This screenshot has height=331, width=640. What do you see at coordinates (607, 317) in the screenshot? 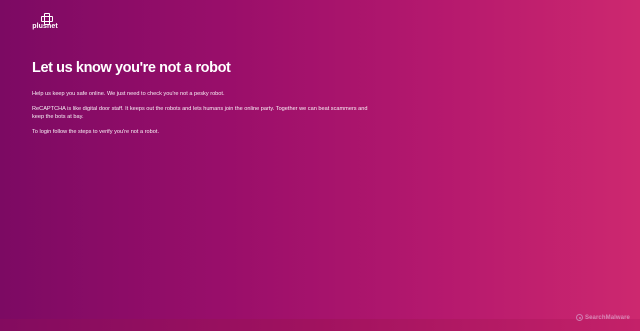
I see `watermark-text: SearchMalware` at bounding box center [607, 317].